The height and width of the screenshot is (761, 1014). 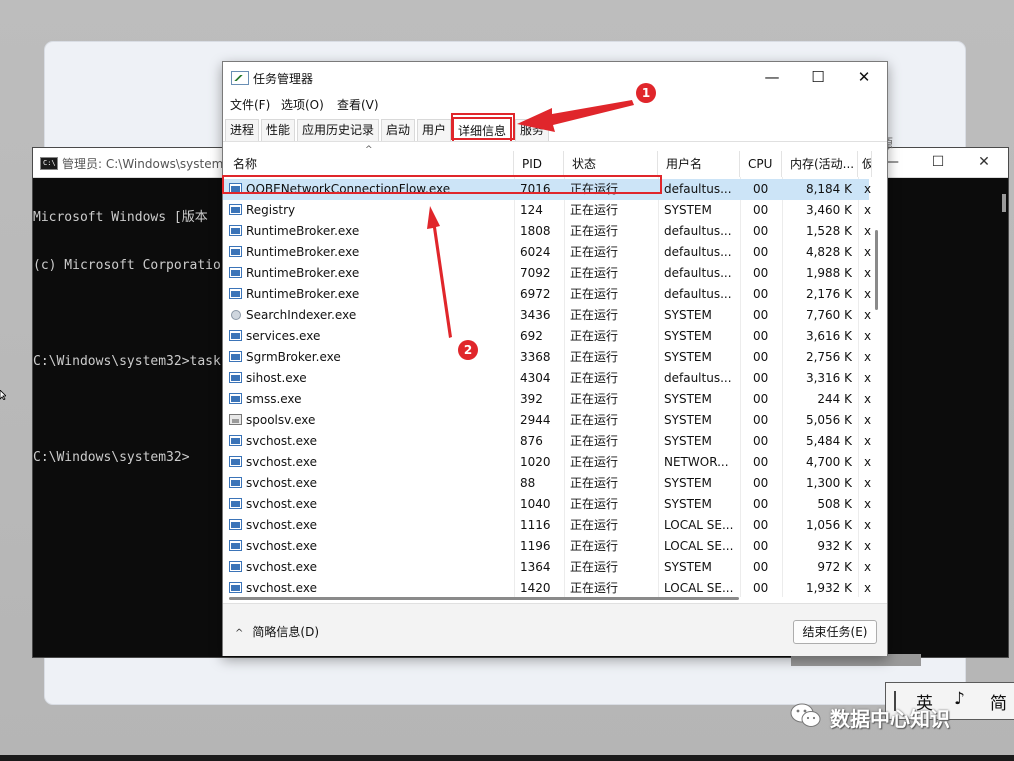 I want to click on table-row: smss.exe 392 正在运行 SYSTEM 00 244 K x, so click(x=547, y=399).